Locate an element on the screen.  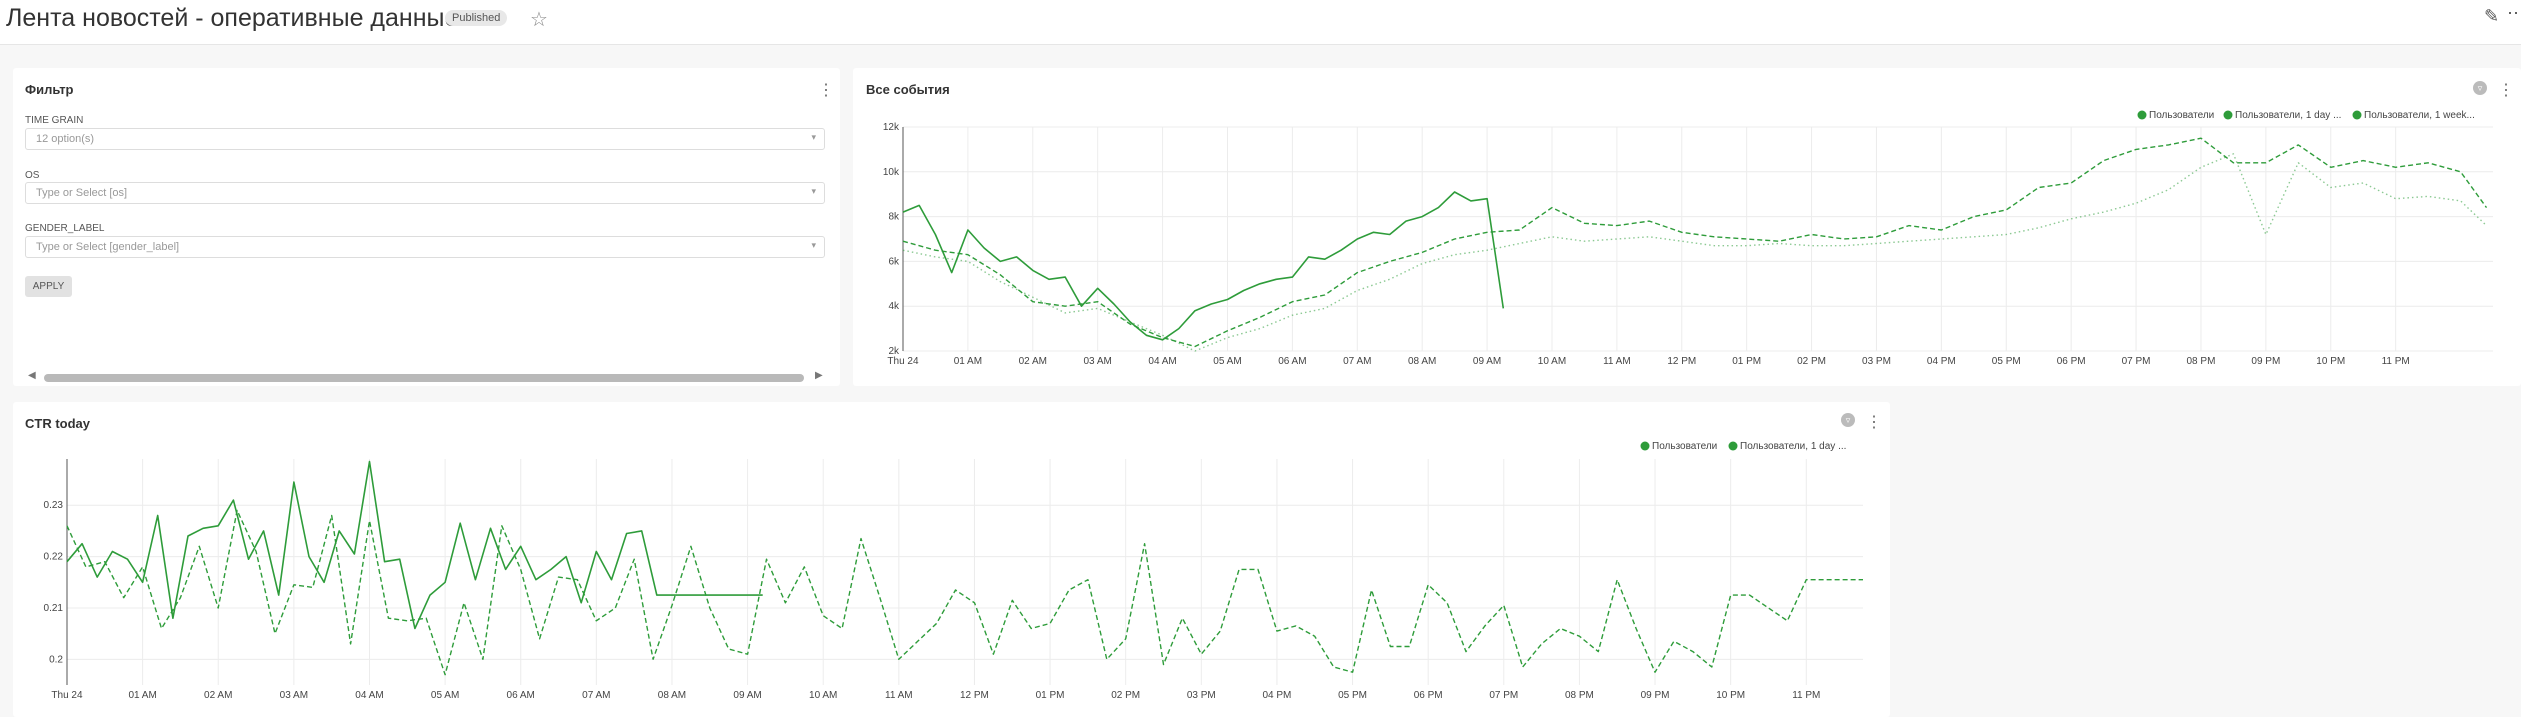
time-grain-select: 12 option(s) ▾ is located at coordinates (425, 139).